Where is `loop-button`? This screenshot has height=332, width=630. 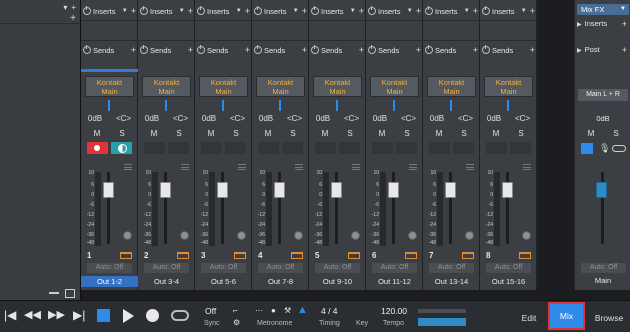
loop-button is located at coordinates (103, 315).